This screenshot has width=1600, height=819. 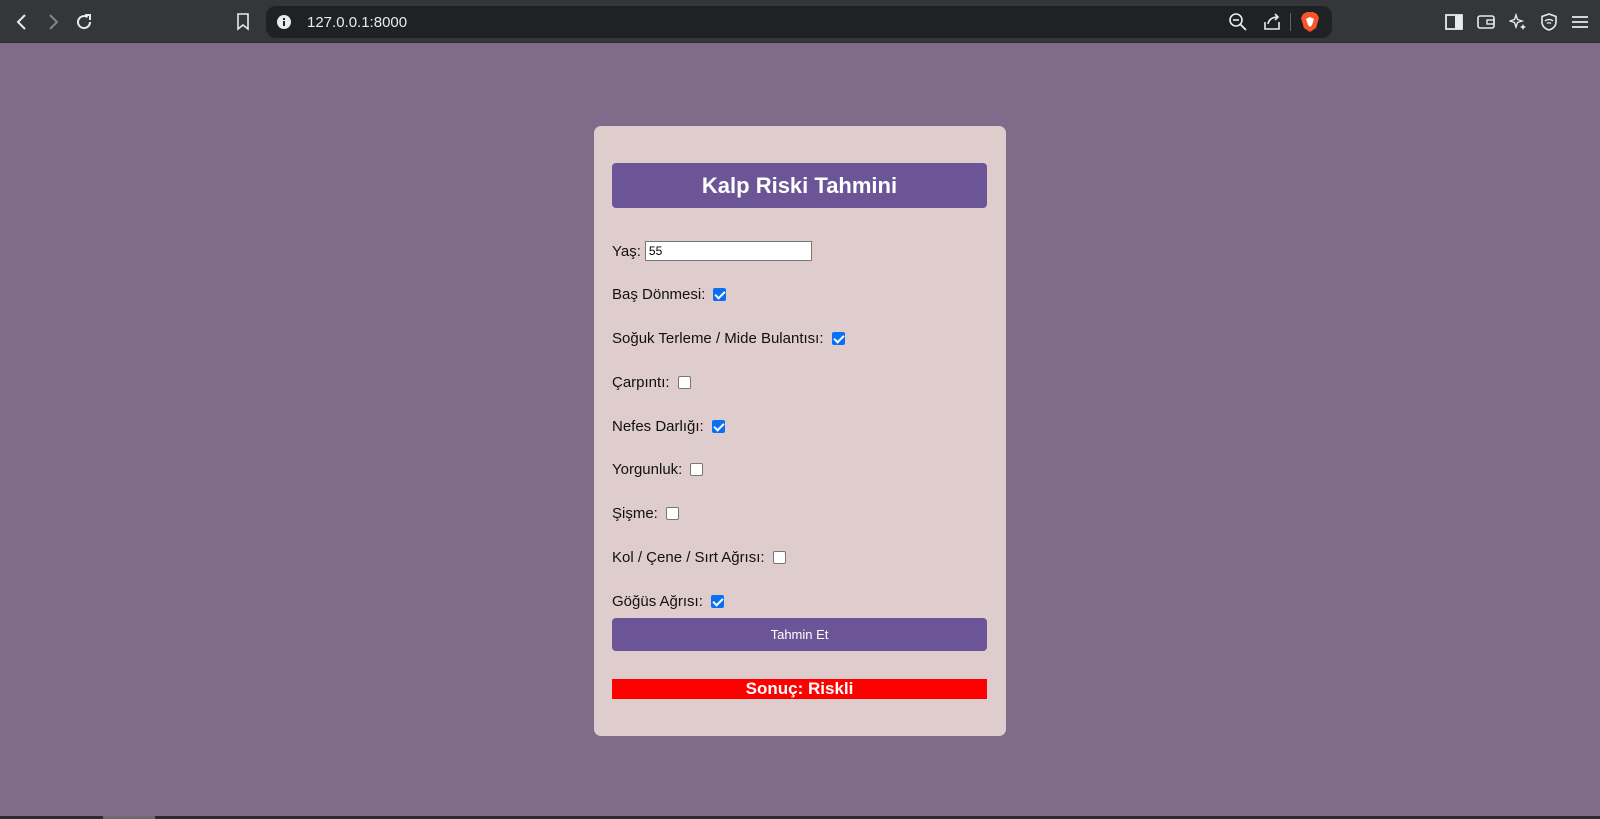 I want to click on age-row: Yaş:, so click(x=712, y=251).